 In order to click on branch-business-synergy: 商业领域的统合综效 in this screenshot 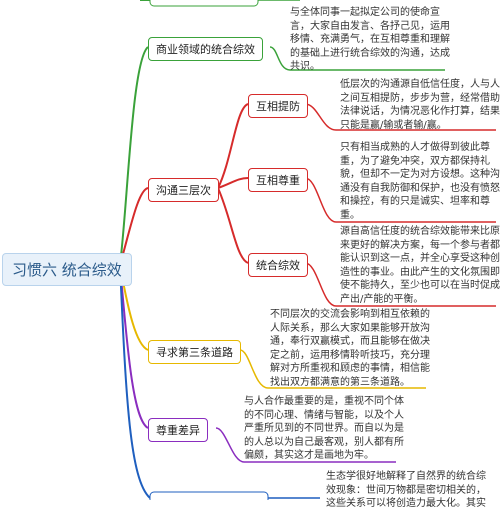, I will do `click(205, 49)`.